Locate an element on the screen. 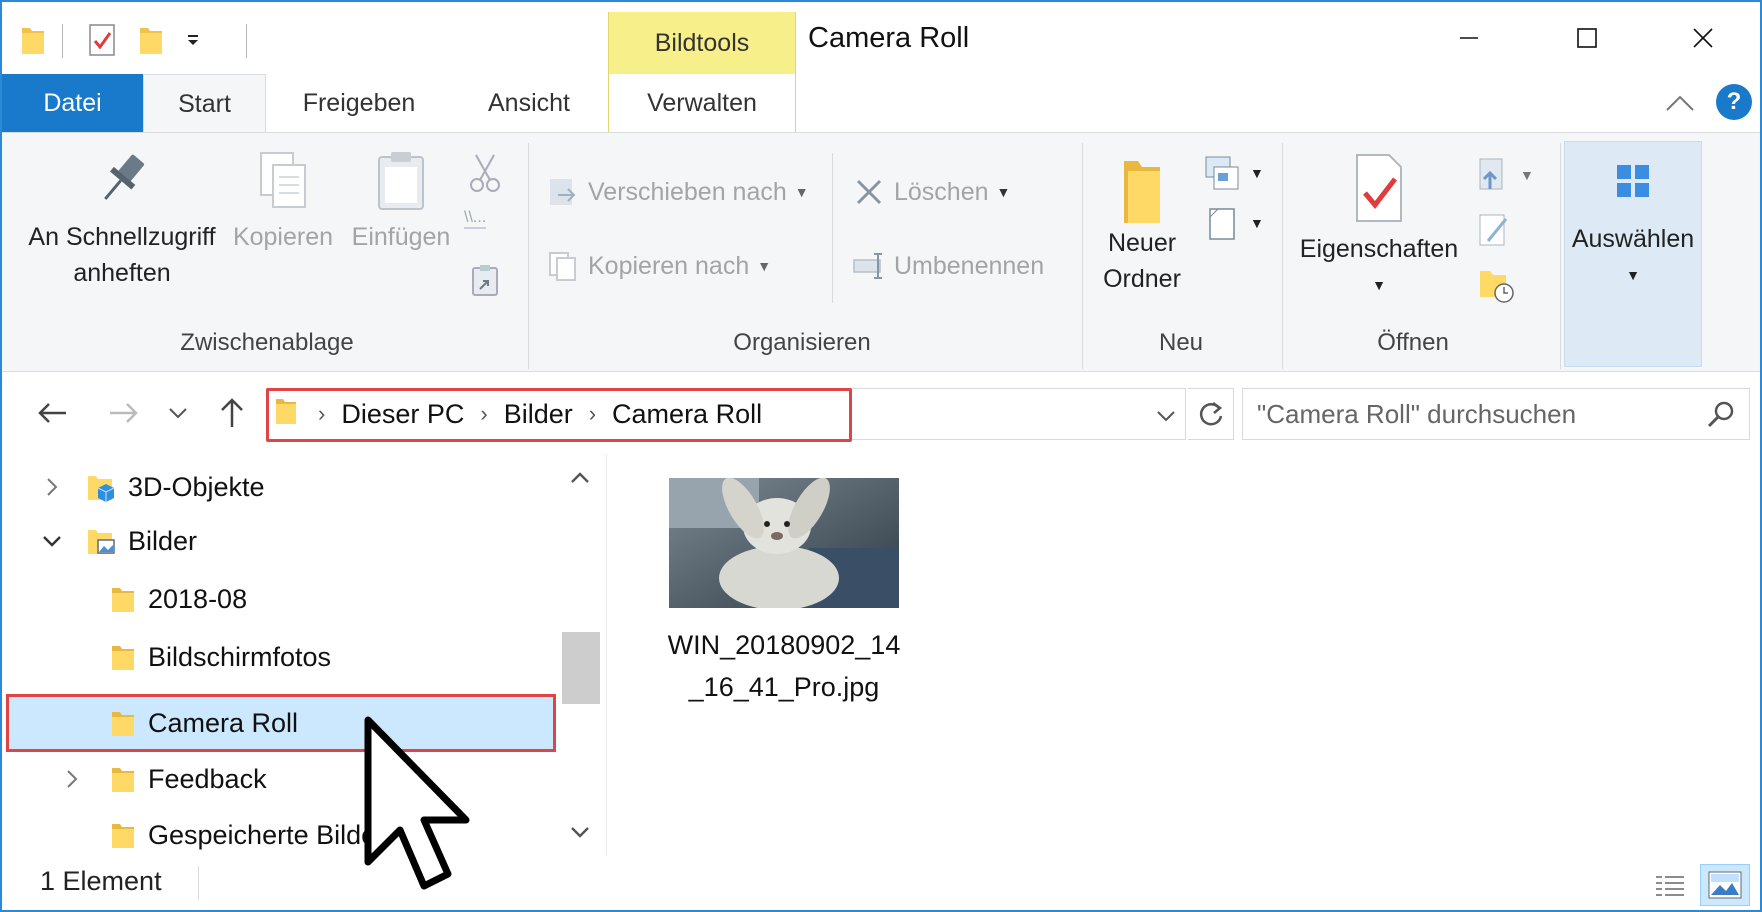 The image size is (1762, 912). maximize-button is located at coordinates (1587, 38).